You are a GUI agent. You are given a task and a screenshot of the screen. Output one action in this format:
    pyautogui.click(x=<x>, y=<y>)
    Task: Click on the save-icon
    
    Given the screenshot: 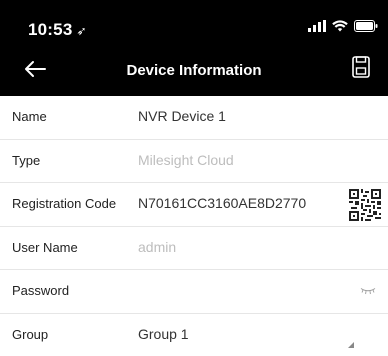 What is the action you would take?
    pyautogui.click(x=361, y=67)
    